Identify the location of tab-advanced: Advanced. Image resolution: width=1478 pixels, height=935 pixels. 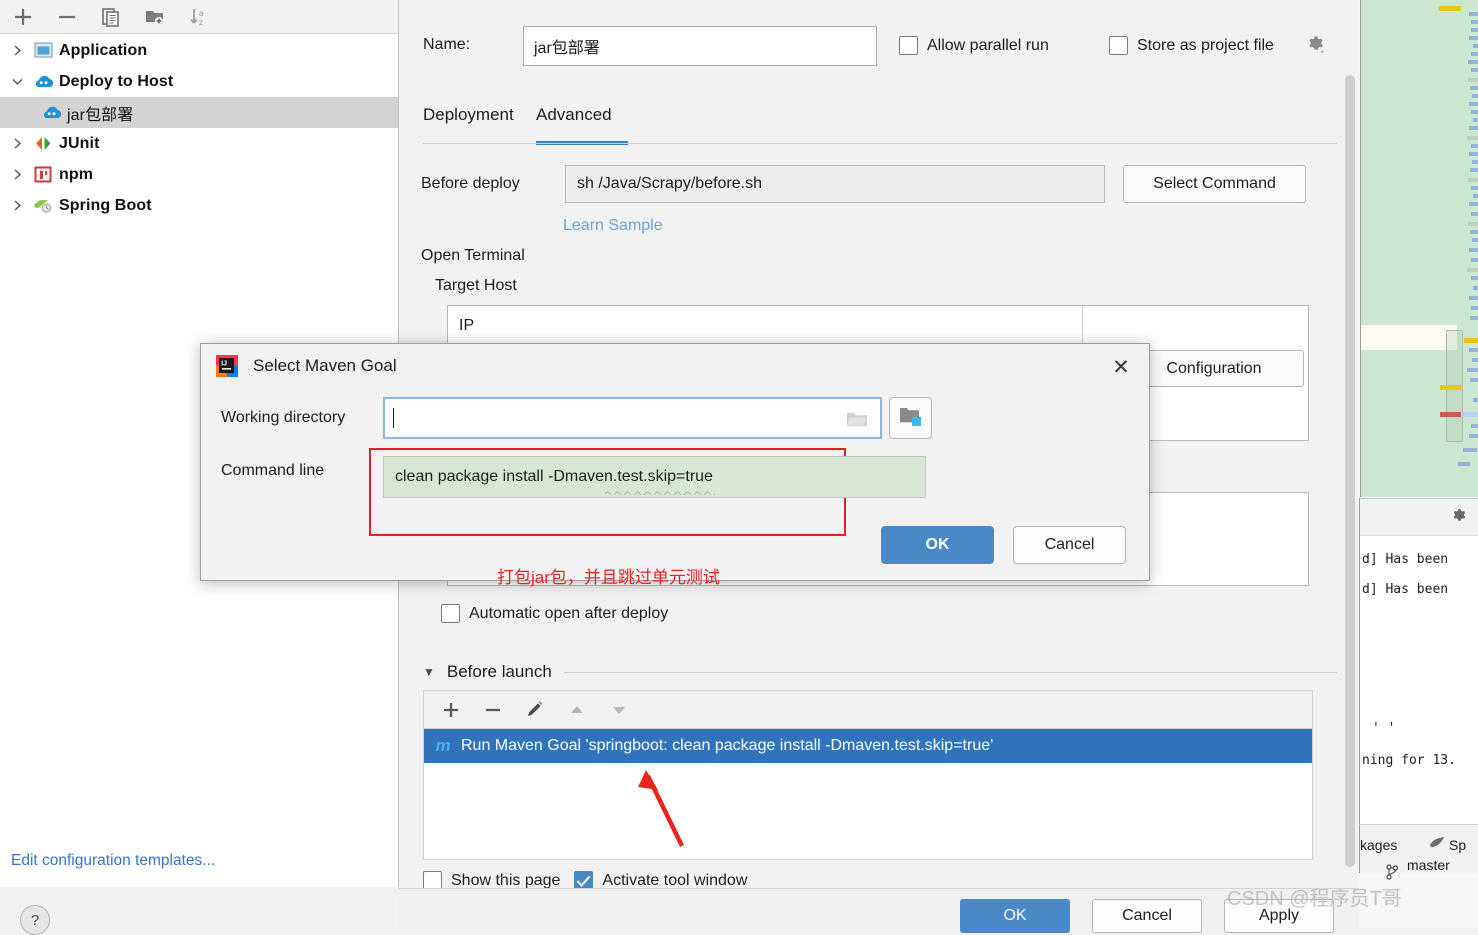
(574, 120).